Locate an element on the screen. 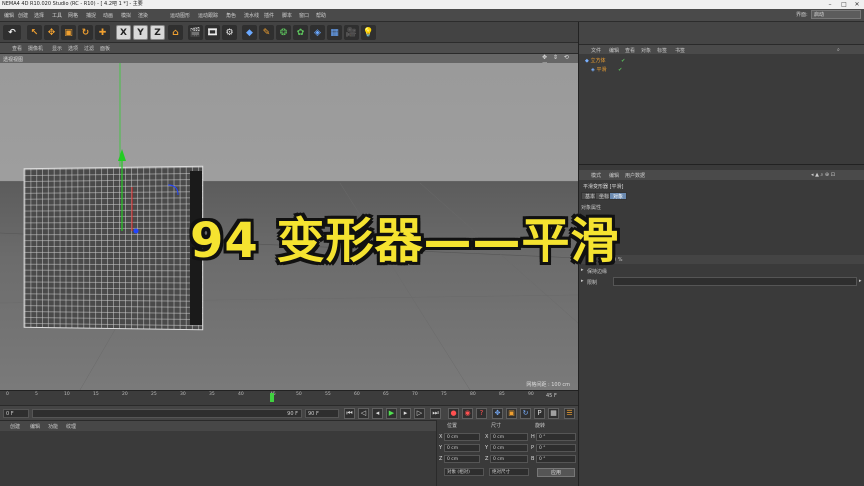  play-icon: ▶ is located at coordinates (391, 413).